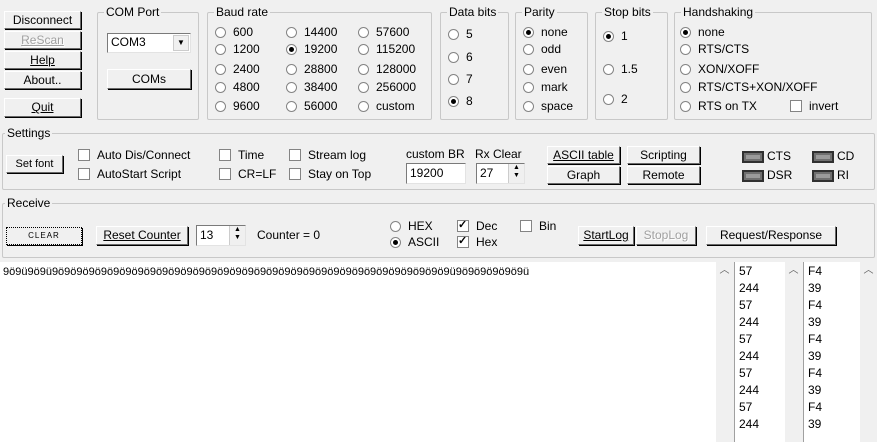 The height and width of the screenshot is (442, 877). I want to click on stay-on-top-checkbox: Stay on Top, so click(330, 174).